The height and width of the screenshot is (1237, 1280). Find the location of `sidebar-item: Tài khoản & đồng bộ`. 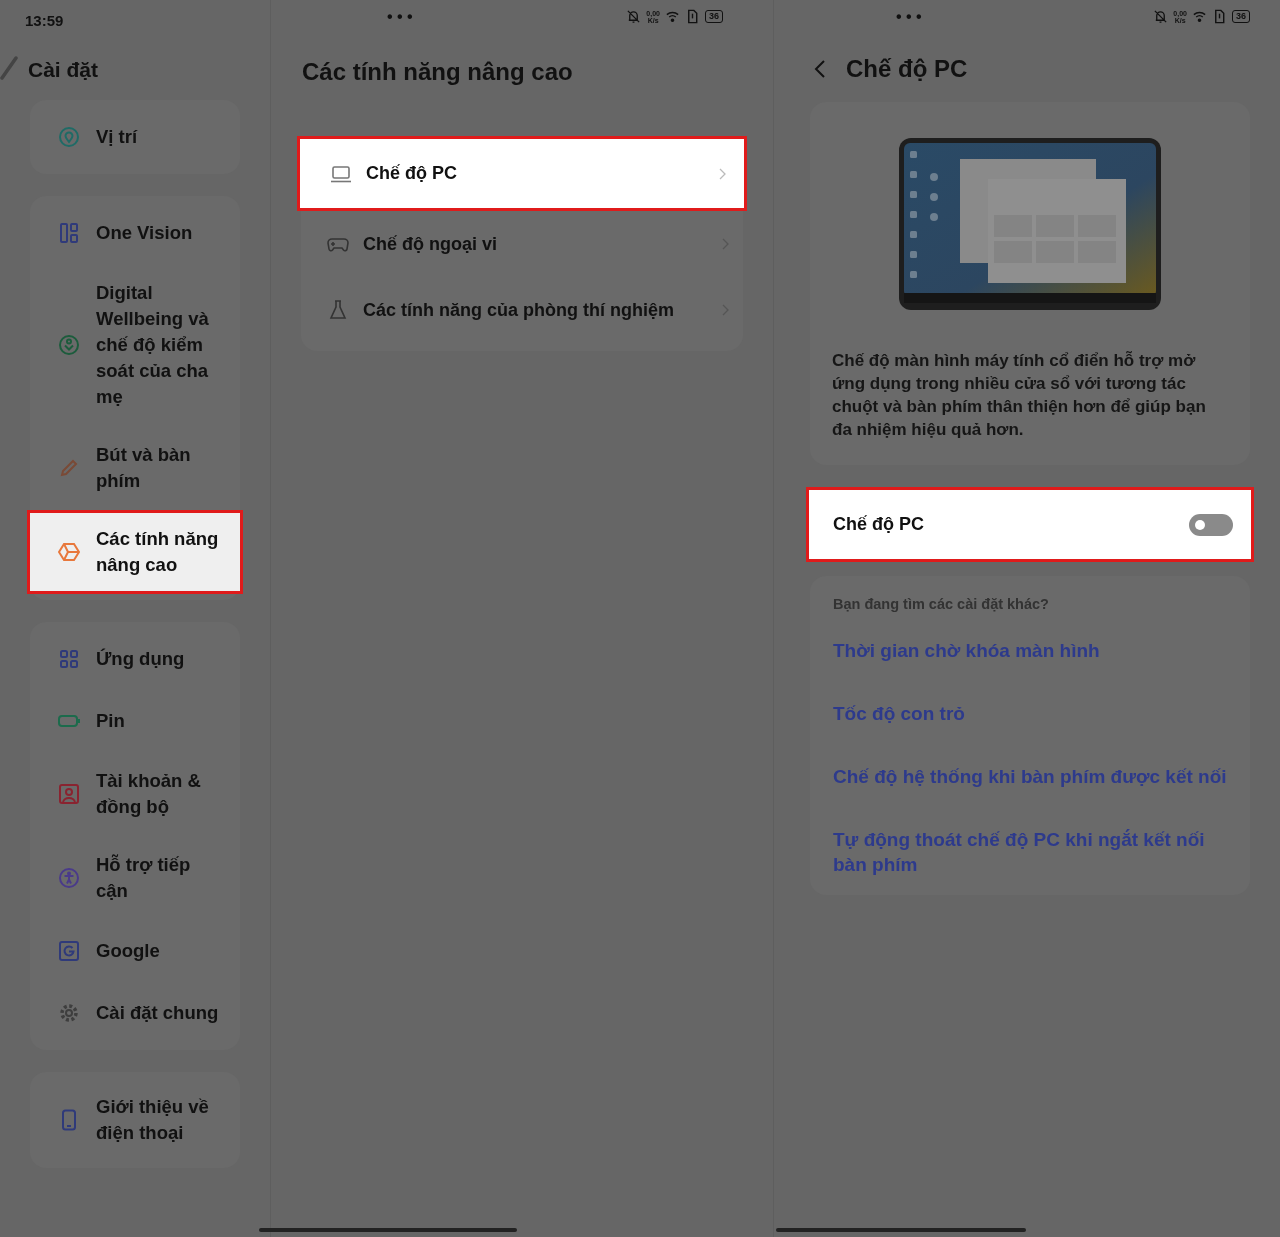

sidebar-item: Tài khoản & đồng bộ is located at coordinates (135, 794).